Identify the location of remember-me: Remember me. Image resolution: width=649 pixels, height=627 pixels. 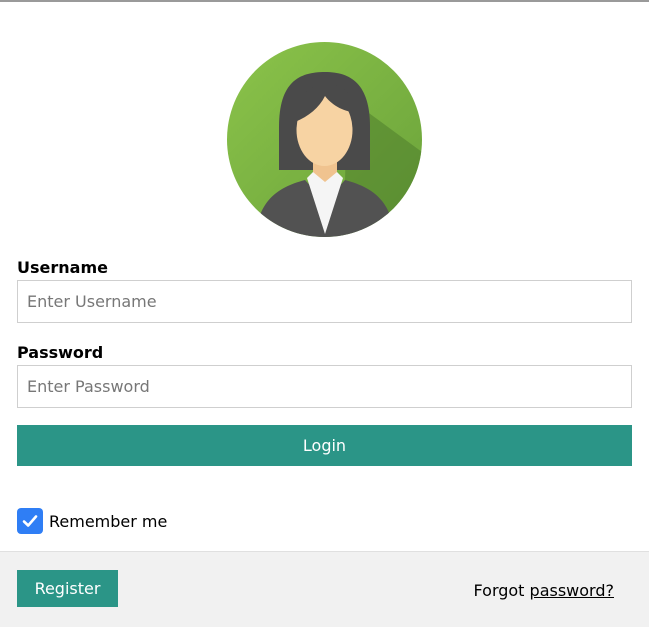
(92, 521).